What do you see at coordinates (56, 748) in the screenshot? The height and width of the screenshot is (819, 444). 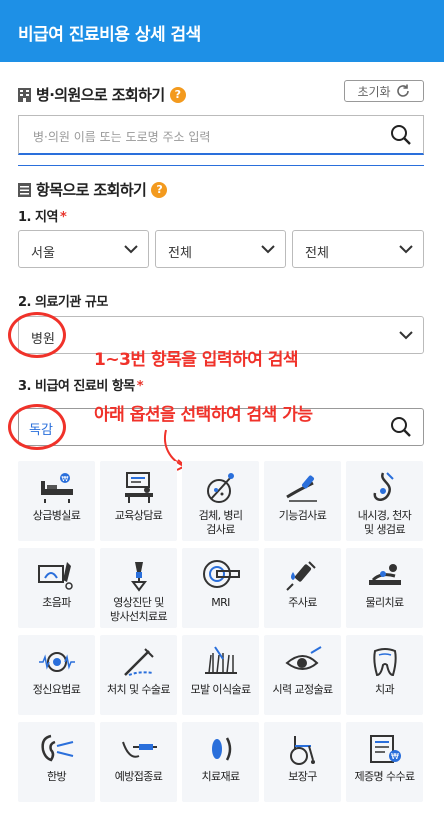 I see `acupuncture-icon` at bounding box center [56, 748].